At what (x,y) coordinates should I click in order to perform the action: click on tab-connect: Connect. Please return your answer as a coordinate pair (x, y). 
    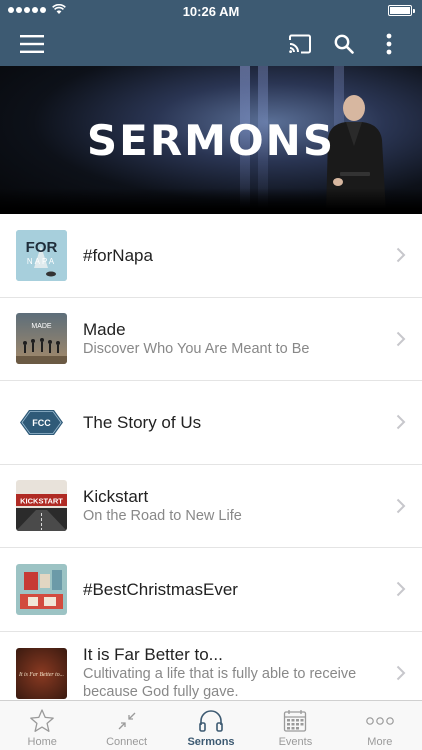
    Looking at the image, I should click on (126, 725).